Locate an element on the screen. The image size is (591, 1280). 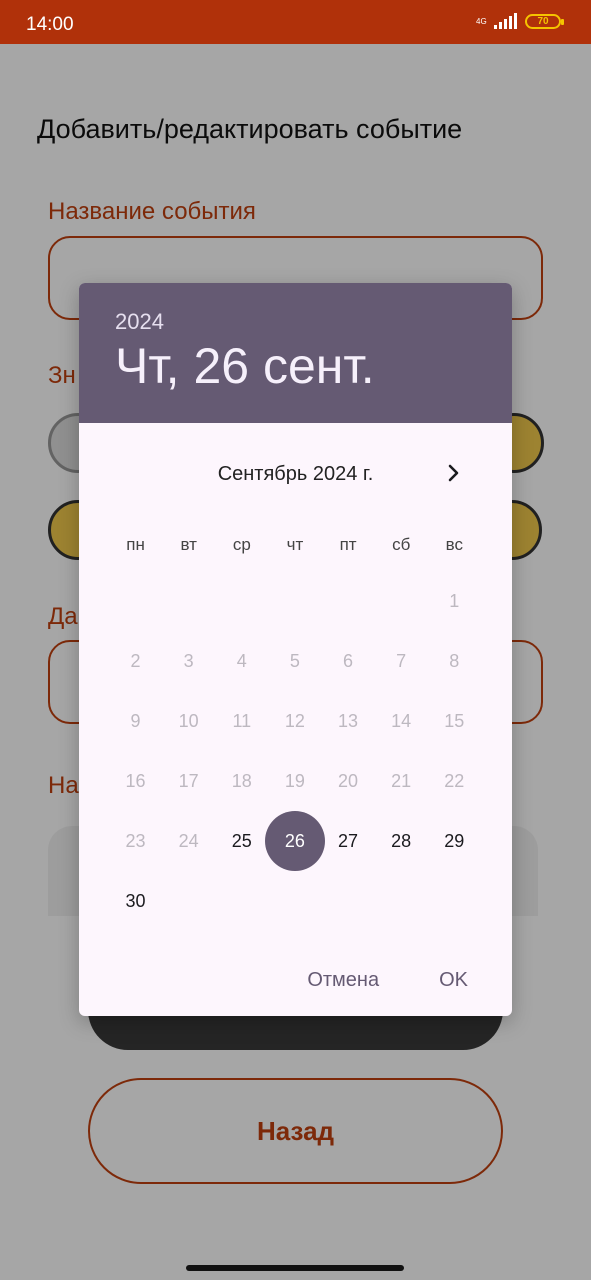
calendar-day-label: 20 is located at coordinates (348, 780).